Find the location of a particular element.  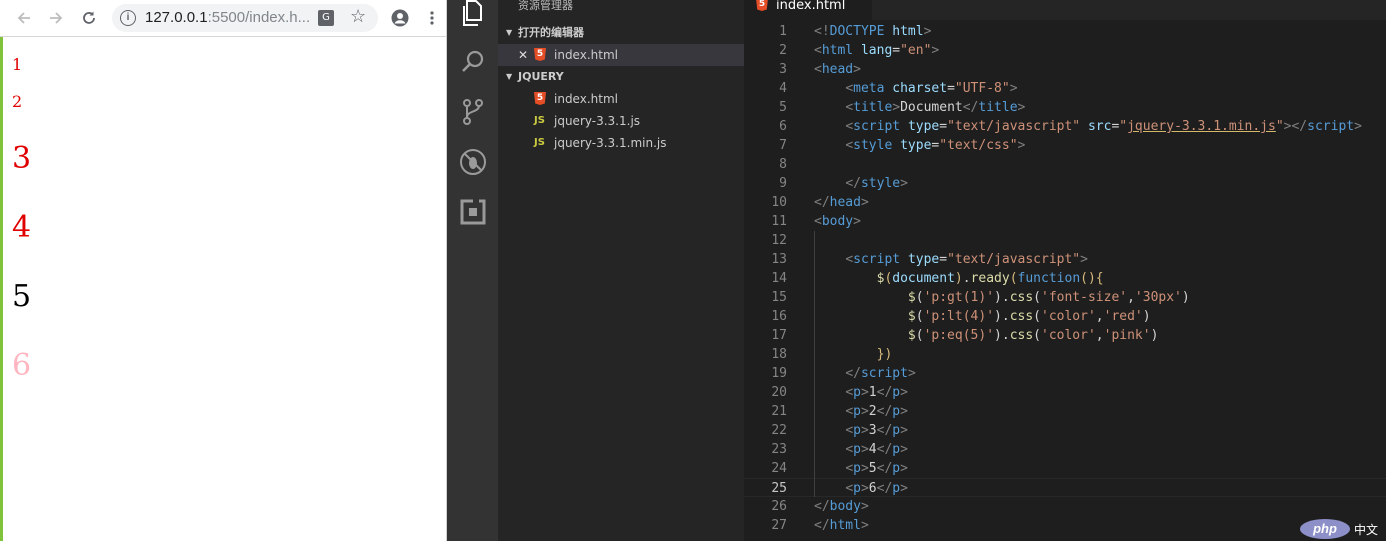

code-text: $(document).ready(function(){ is located at coordinates (990, 278).